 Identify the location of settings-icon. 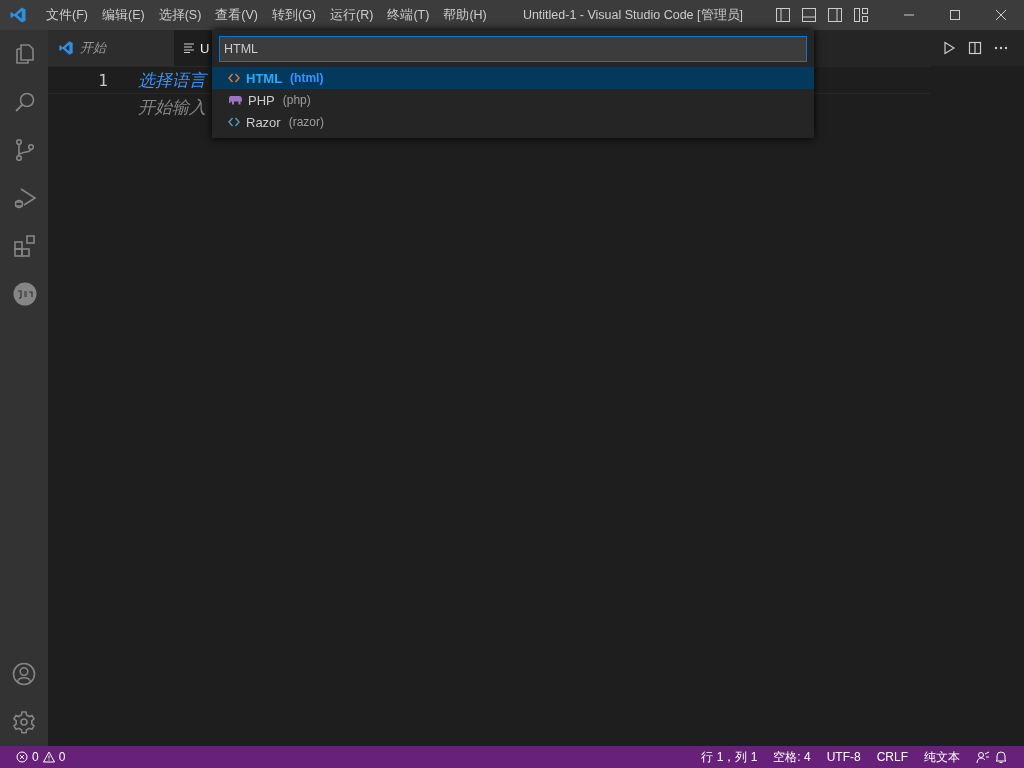
(24, 722).